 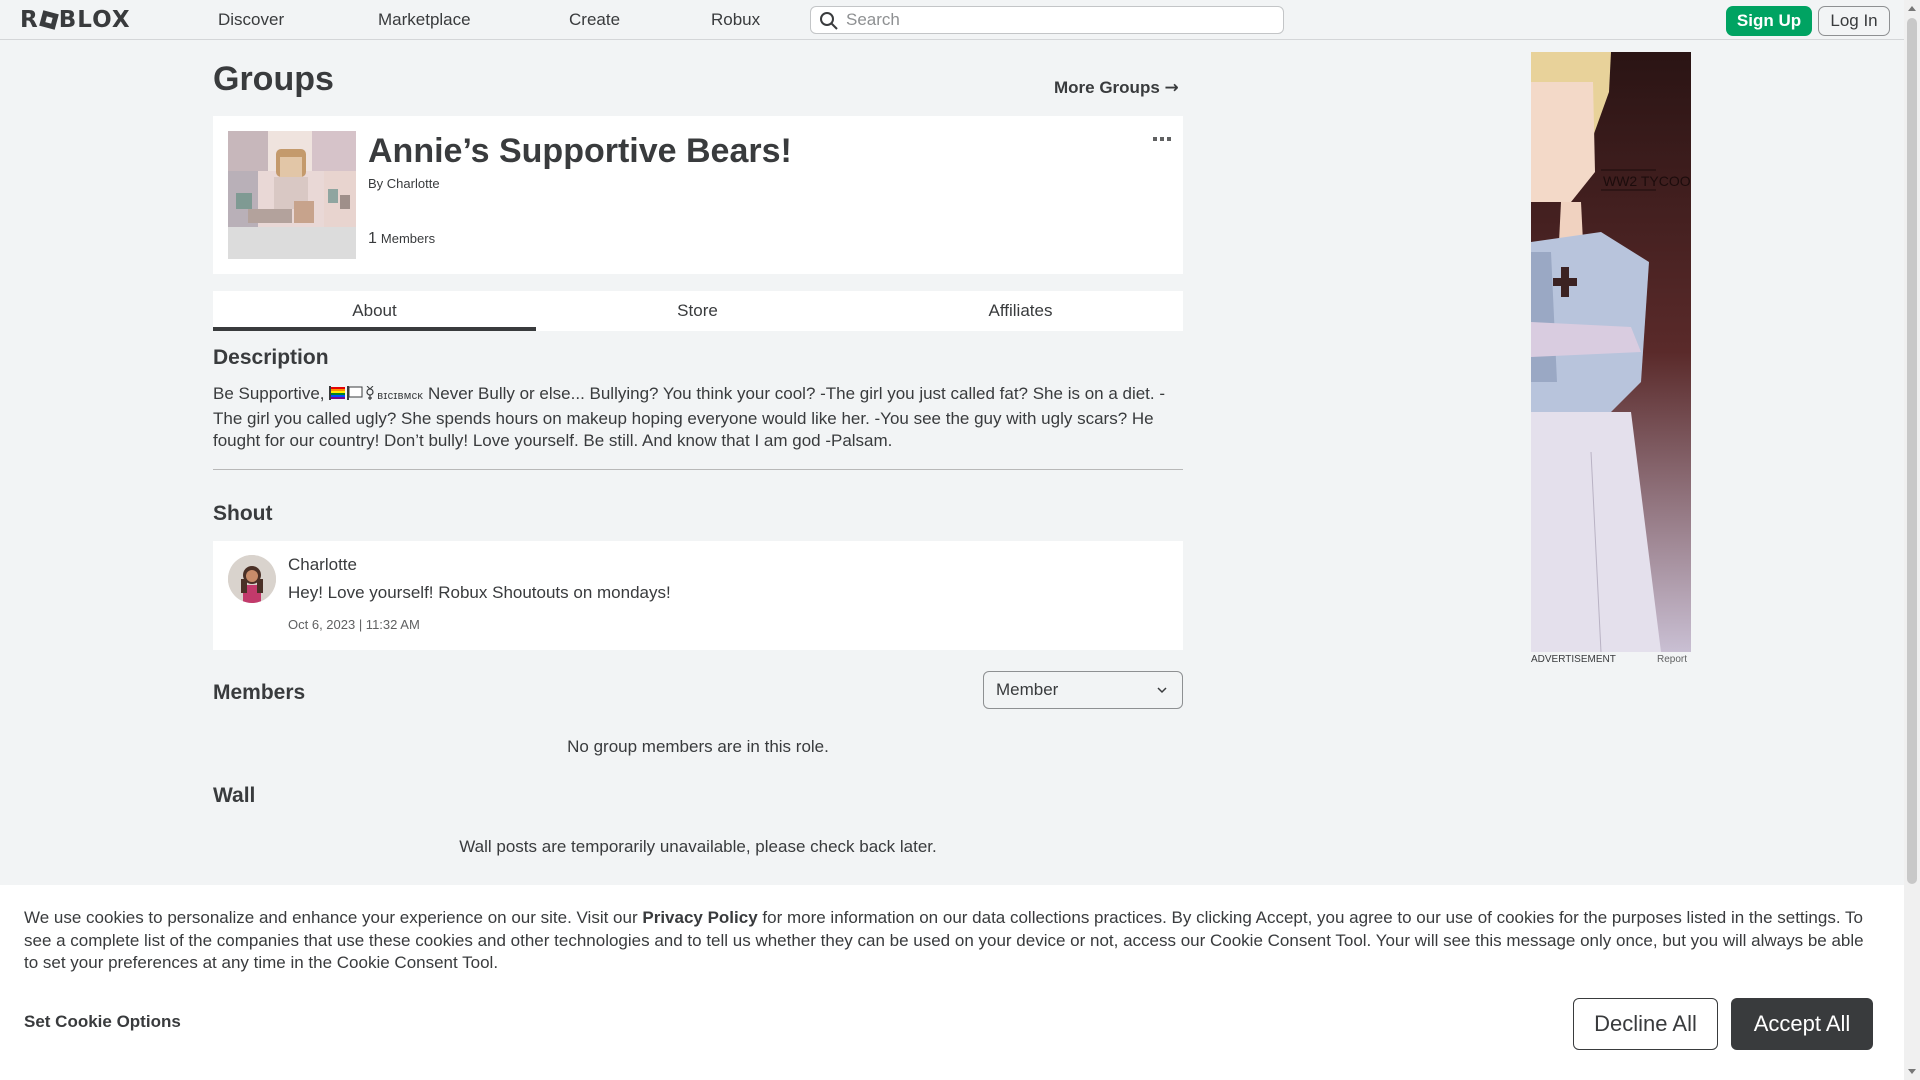 What do you see at coordinates (408, 238) in the screenshot?
I see `member-count-label: Members` at bounding box center [408, 238].